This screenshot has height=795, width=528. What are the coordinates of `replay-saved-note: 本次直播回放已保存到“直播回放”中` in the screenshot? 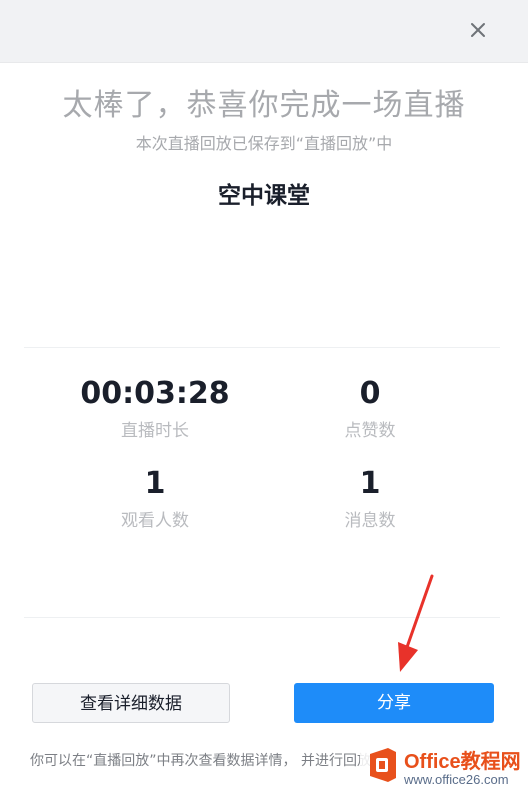 It's located at (264, 143).